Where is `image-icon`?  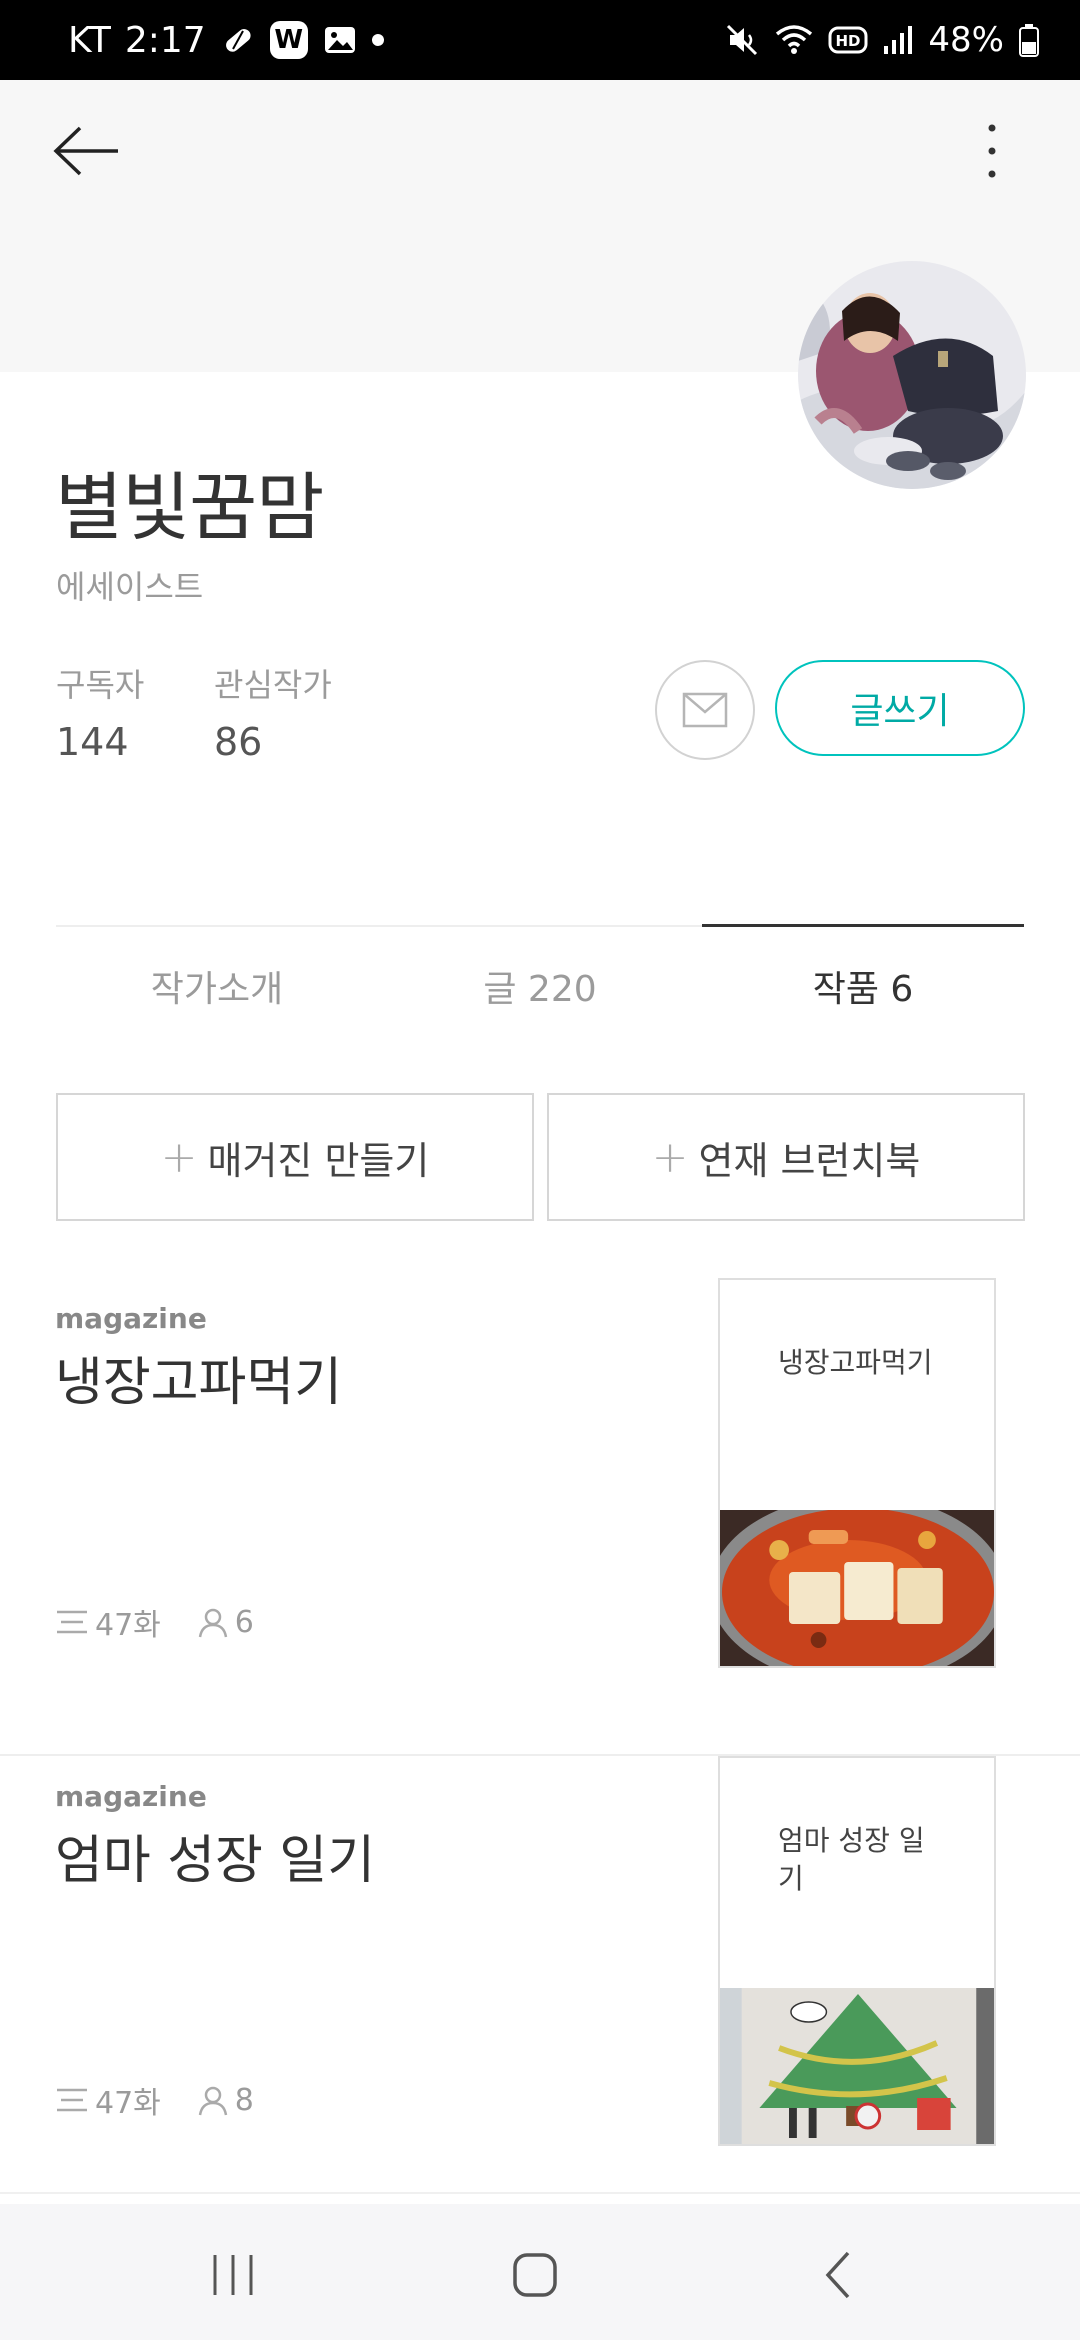 image-icon is located at coordinates (340, 40).